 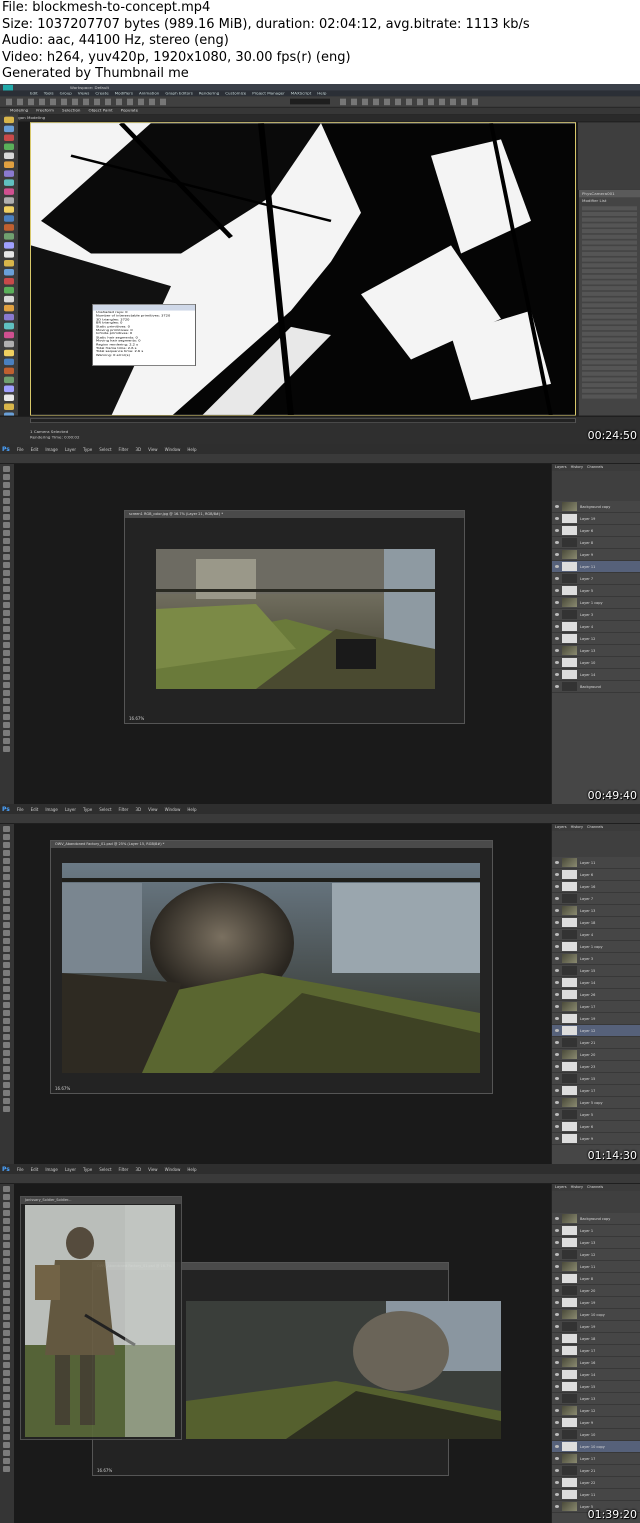 What do you see at coordinates (596, 615) in the screenshot?
I see `layer-row: Layer 3` at bounding box center [596, 615].